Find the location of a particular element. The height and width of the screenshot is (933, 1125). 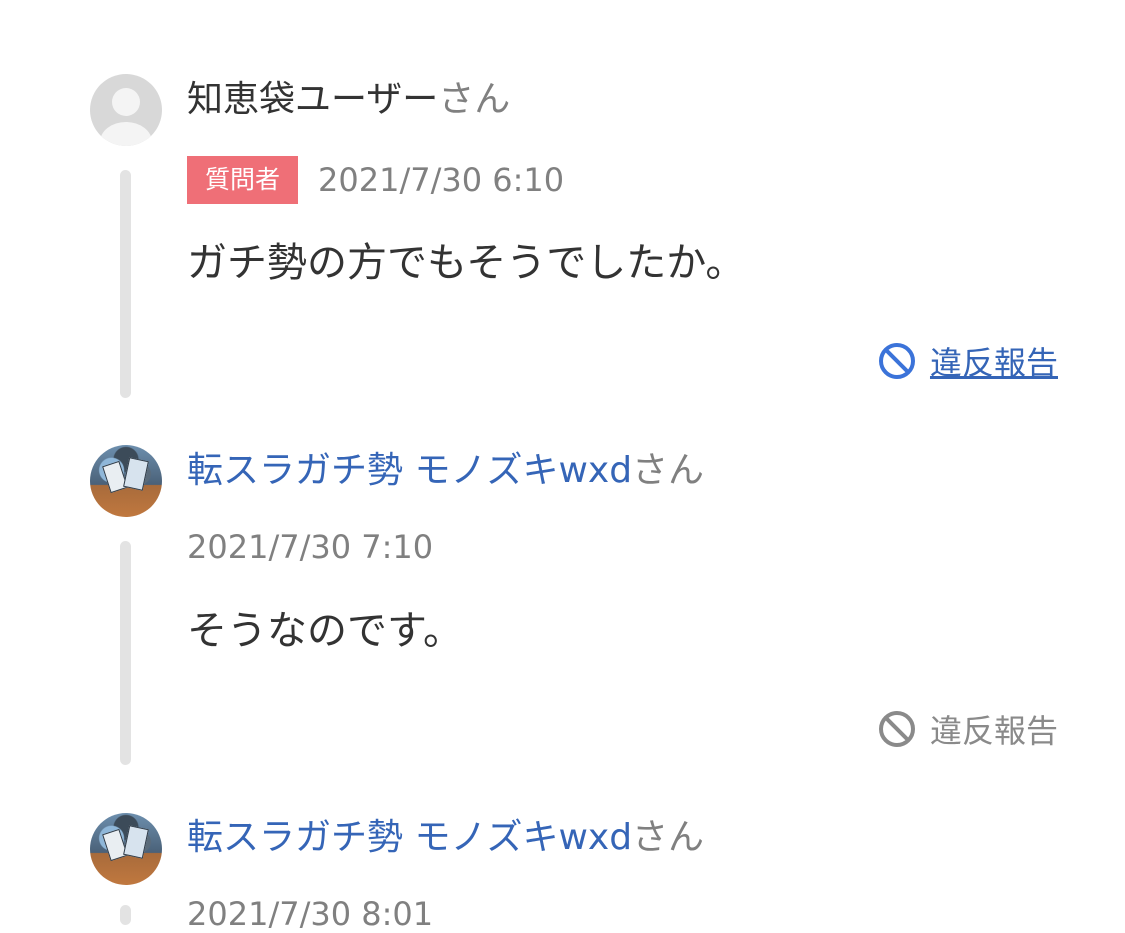

timestamp: 2021/7/30 7:10 is located at coordinates (310, 547).